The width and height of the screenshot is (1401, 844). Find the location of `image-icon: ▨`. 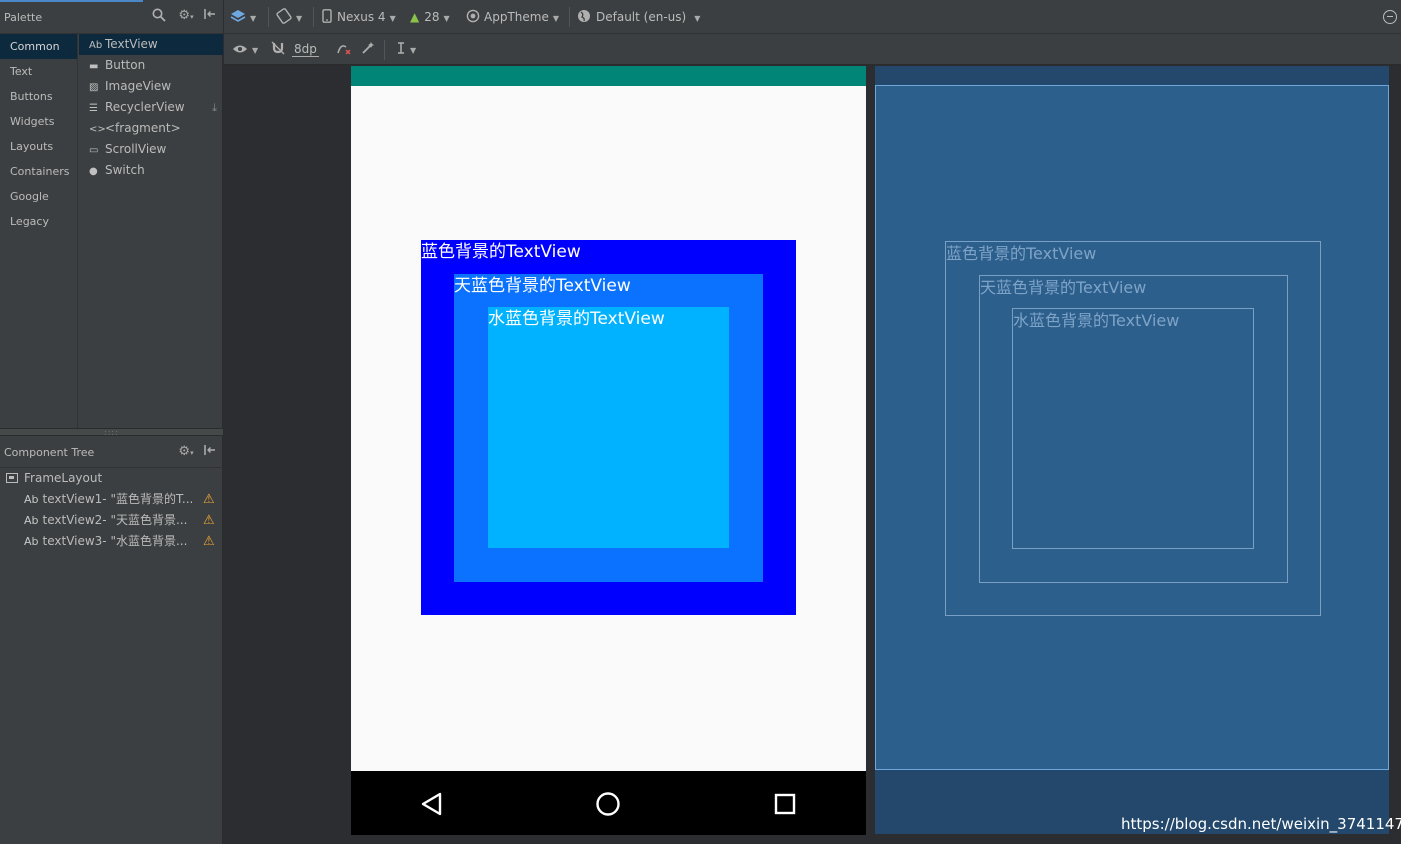

image-icon: ▨ is located at coordinates (94, 87).